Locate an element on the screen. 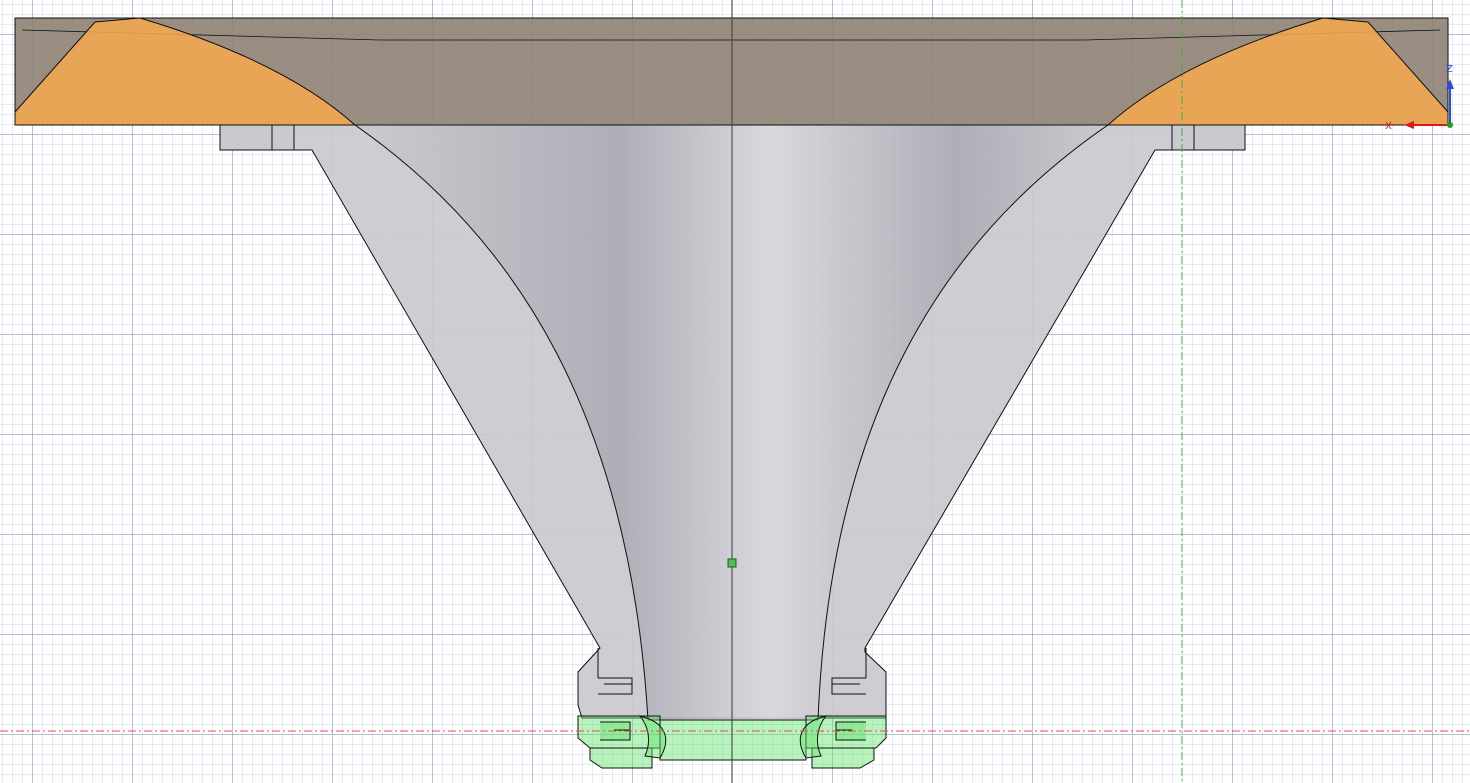 The image size is (1470, 783). z-axis-label: Z is located at coordinates (1449, 69).